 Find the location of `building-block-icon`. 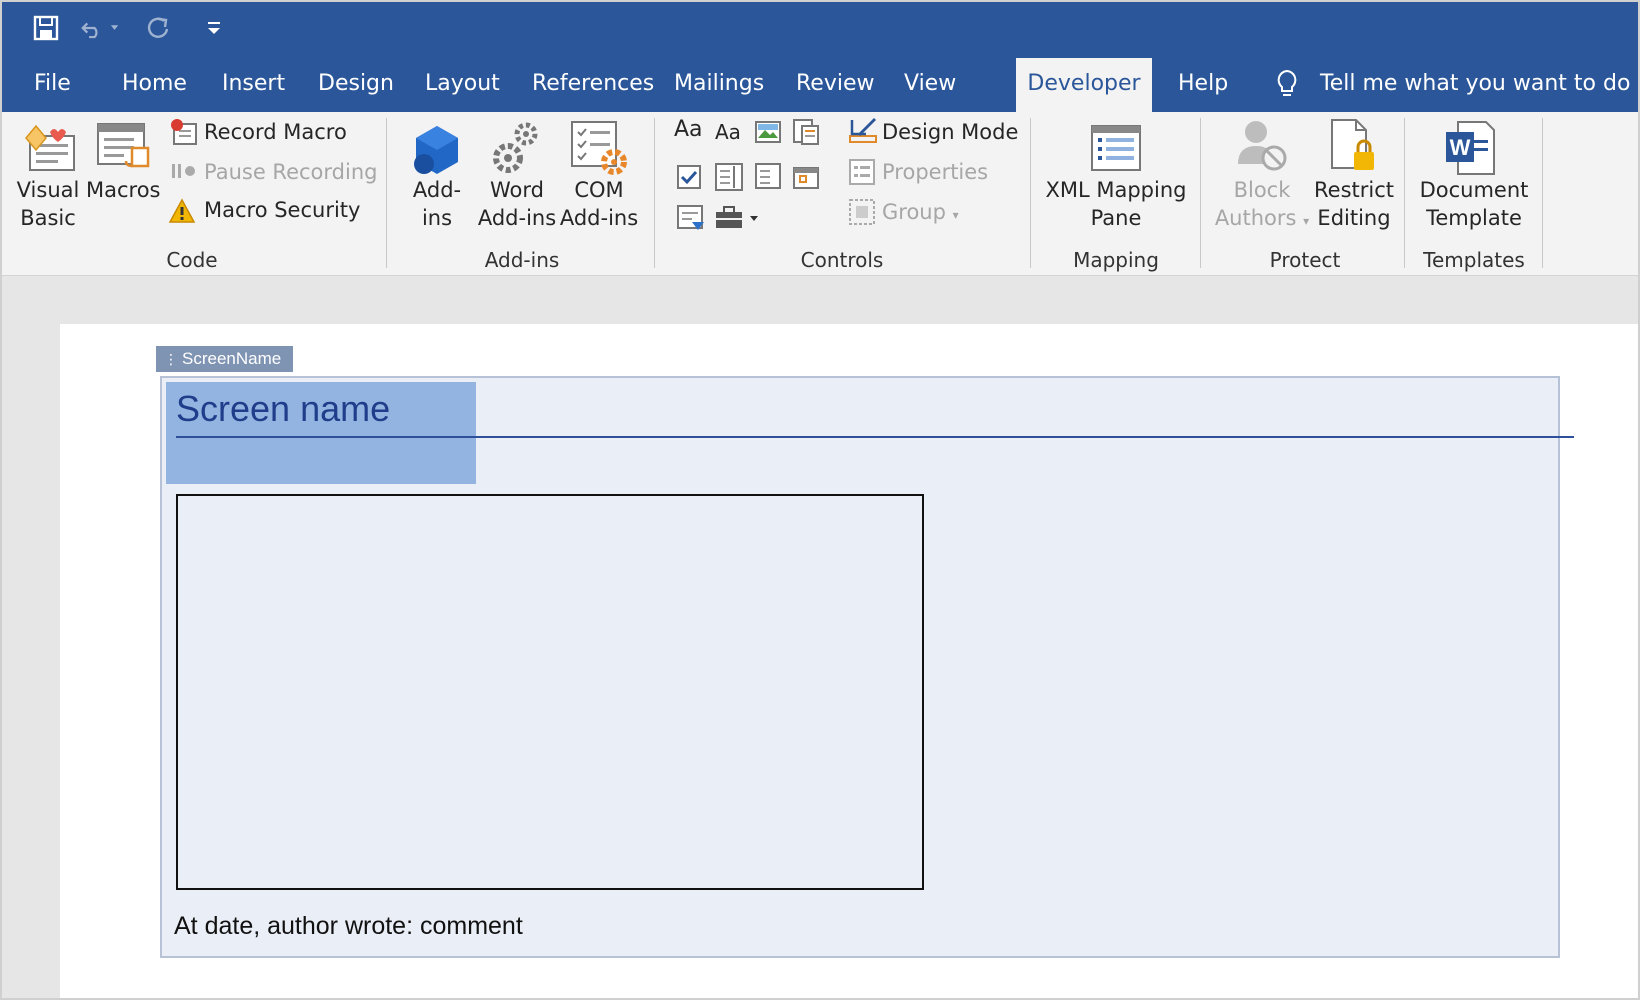

building-block-icon is located at coordinates (806, 134).